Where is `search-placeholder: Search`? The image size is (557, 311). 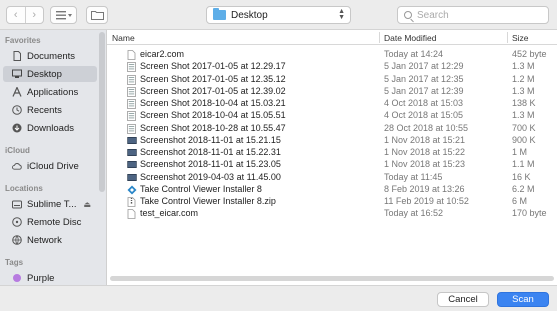
search-placeholder: Search is located at coordinates (433, 15).